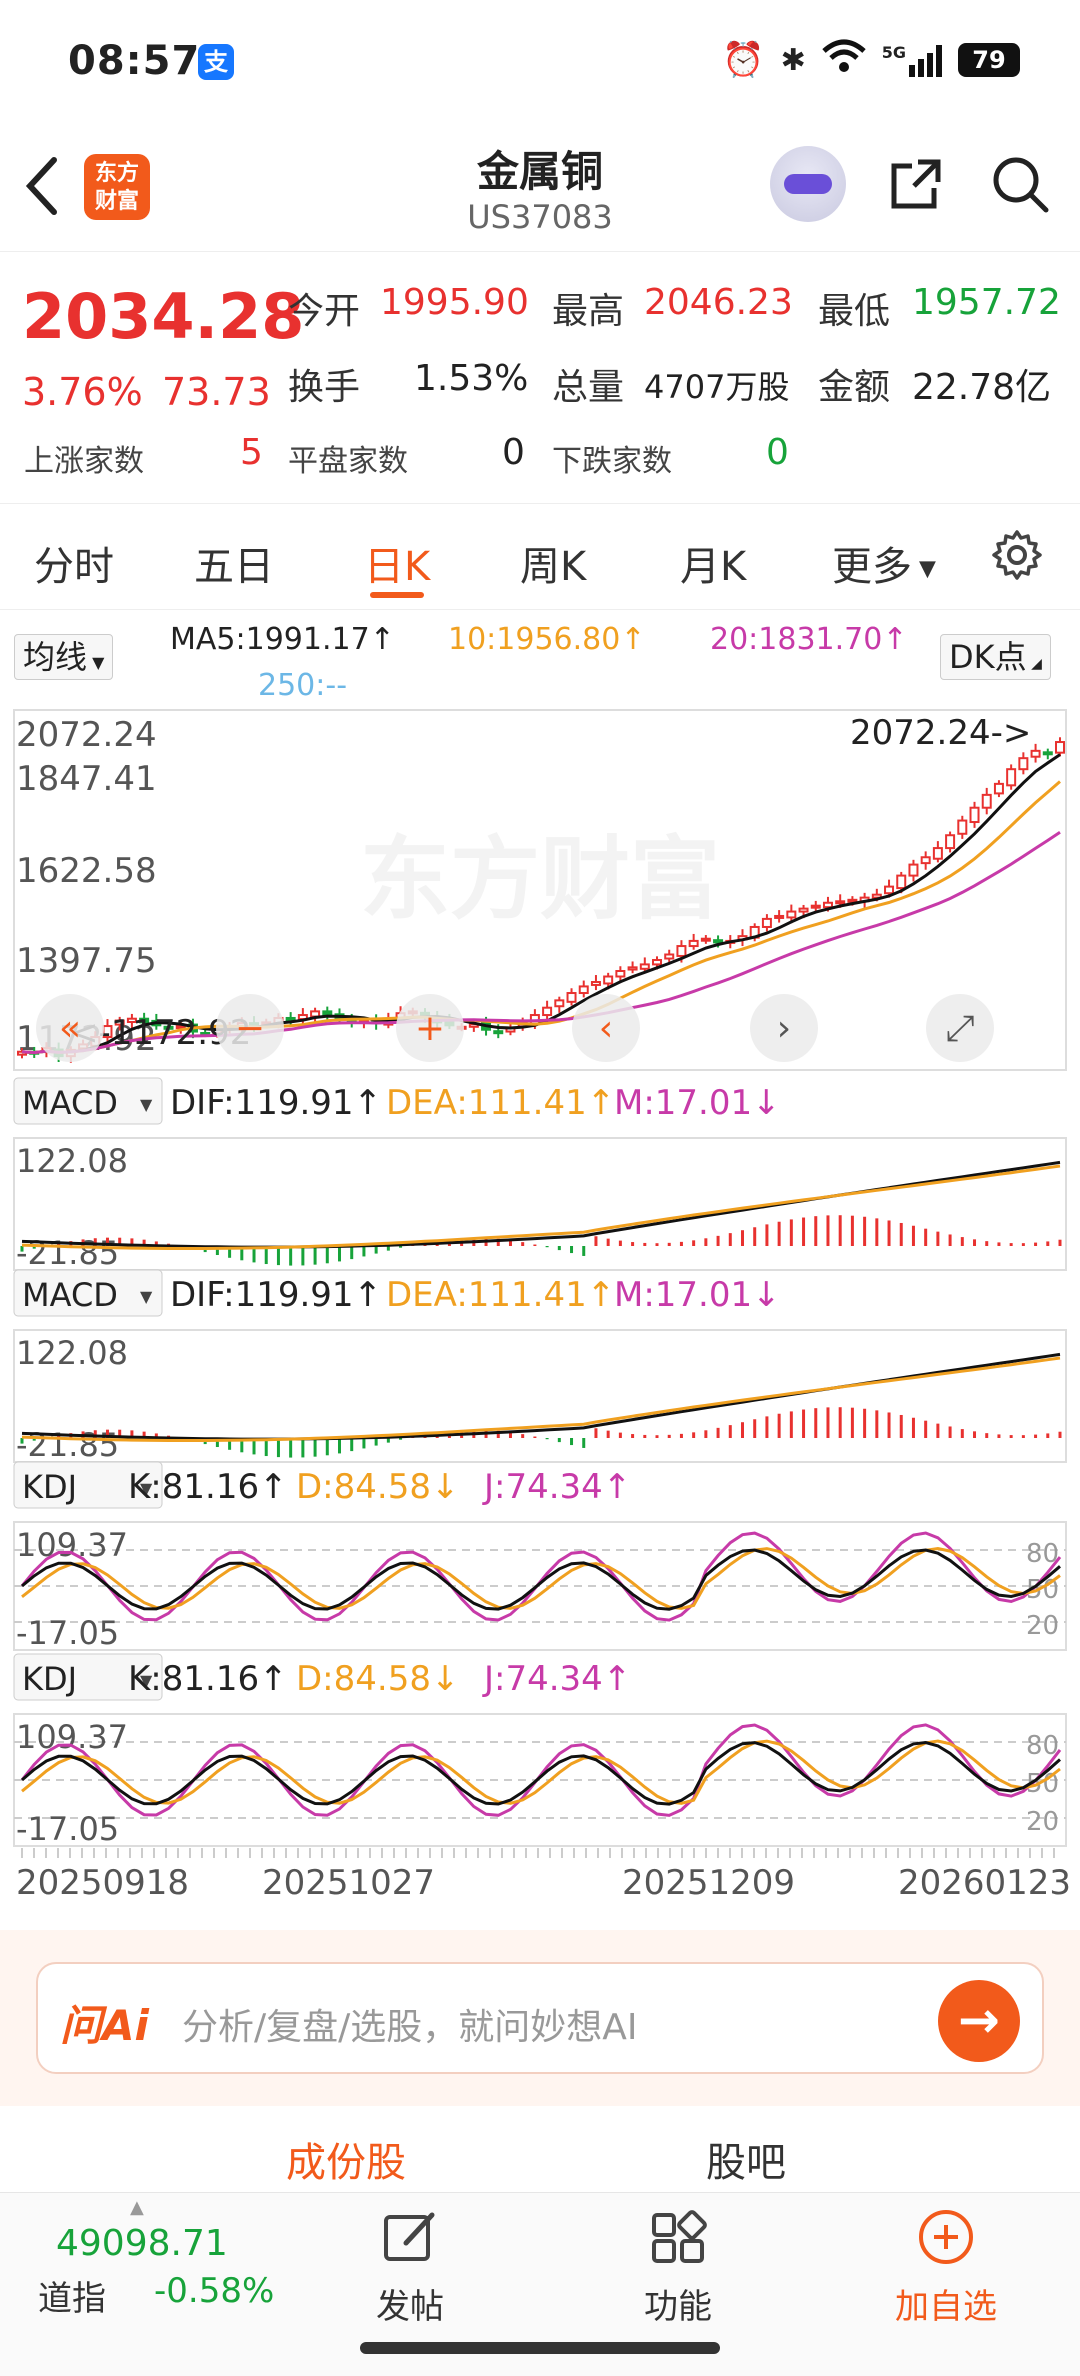  I want to click on macd-y-tick: 122.08, so click(72, 1161).